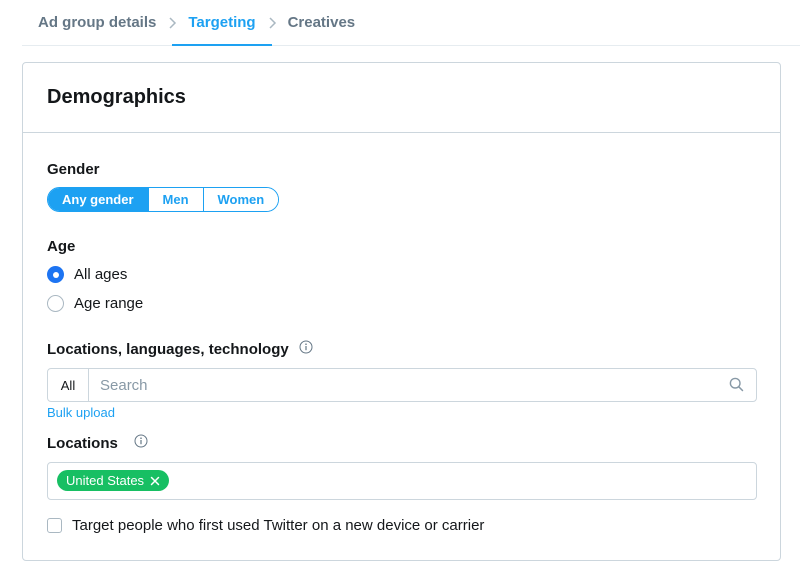 The image size is (800, 575). Describe the element at coordinates (98, 199) in the screenshot. I see `gender-any-button: Any gender` at that location.